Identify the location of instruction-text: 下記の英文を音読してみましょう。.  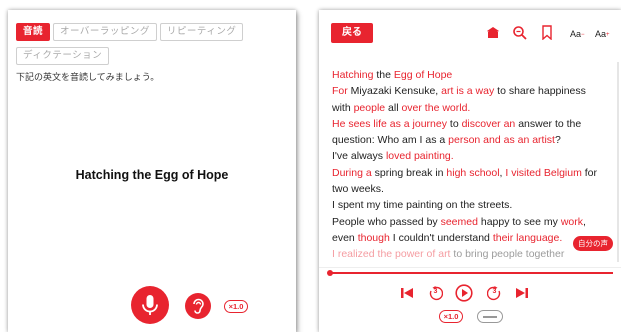
(88, 77).